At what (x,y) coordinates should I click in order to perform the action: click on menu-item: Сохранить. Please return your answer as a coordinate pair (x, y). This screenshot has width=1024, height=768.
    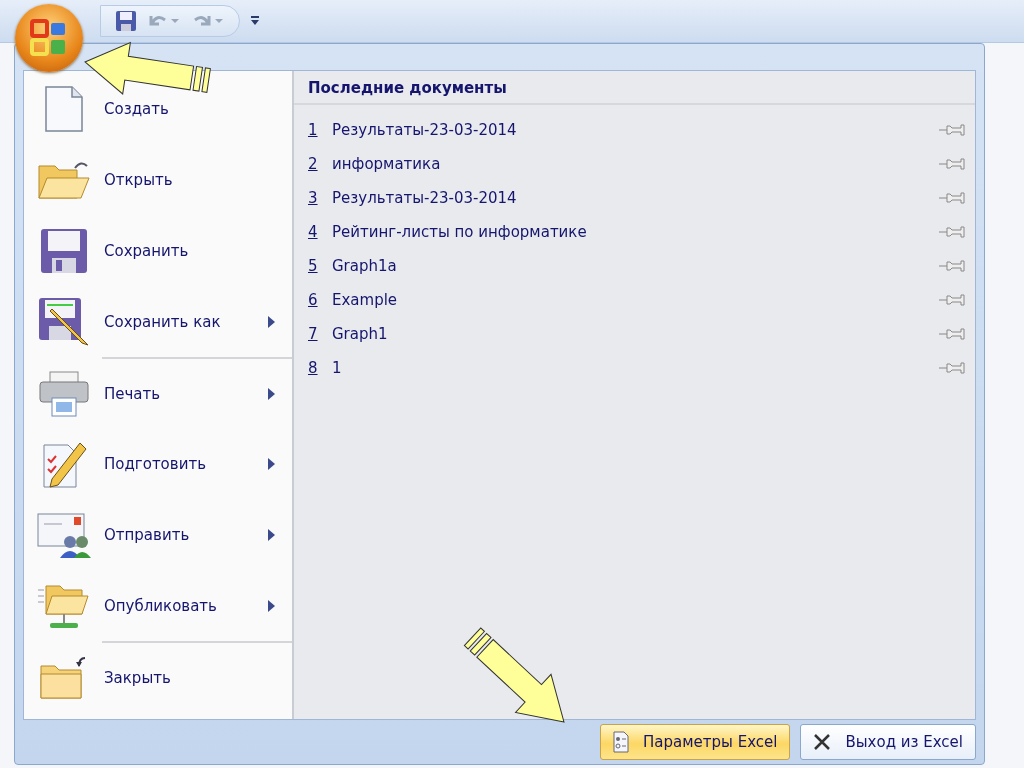
    Looking at the image, I should click on (158, 250).